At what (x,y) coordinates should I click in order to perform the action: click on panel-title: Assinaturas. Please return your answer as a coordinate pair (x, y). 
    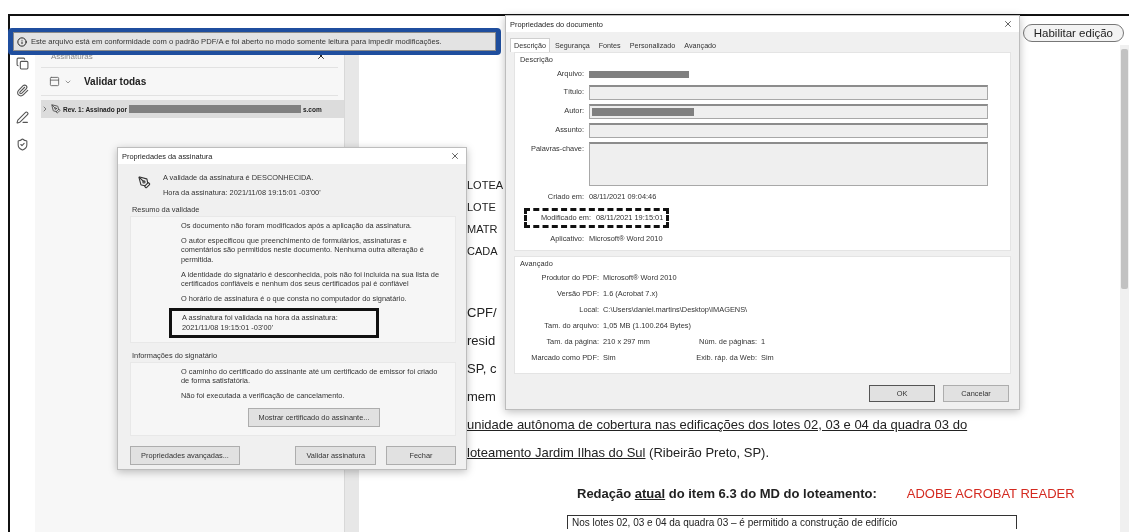
    Looking at the image, I should click on (72, 56).